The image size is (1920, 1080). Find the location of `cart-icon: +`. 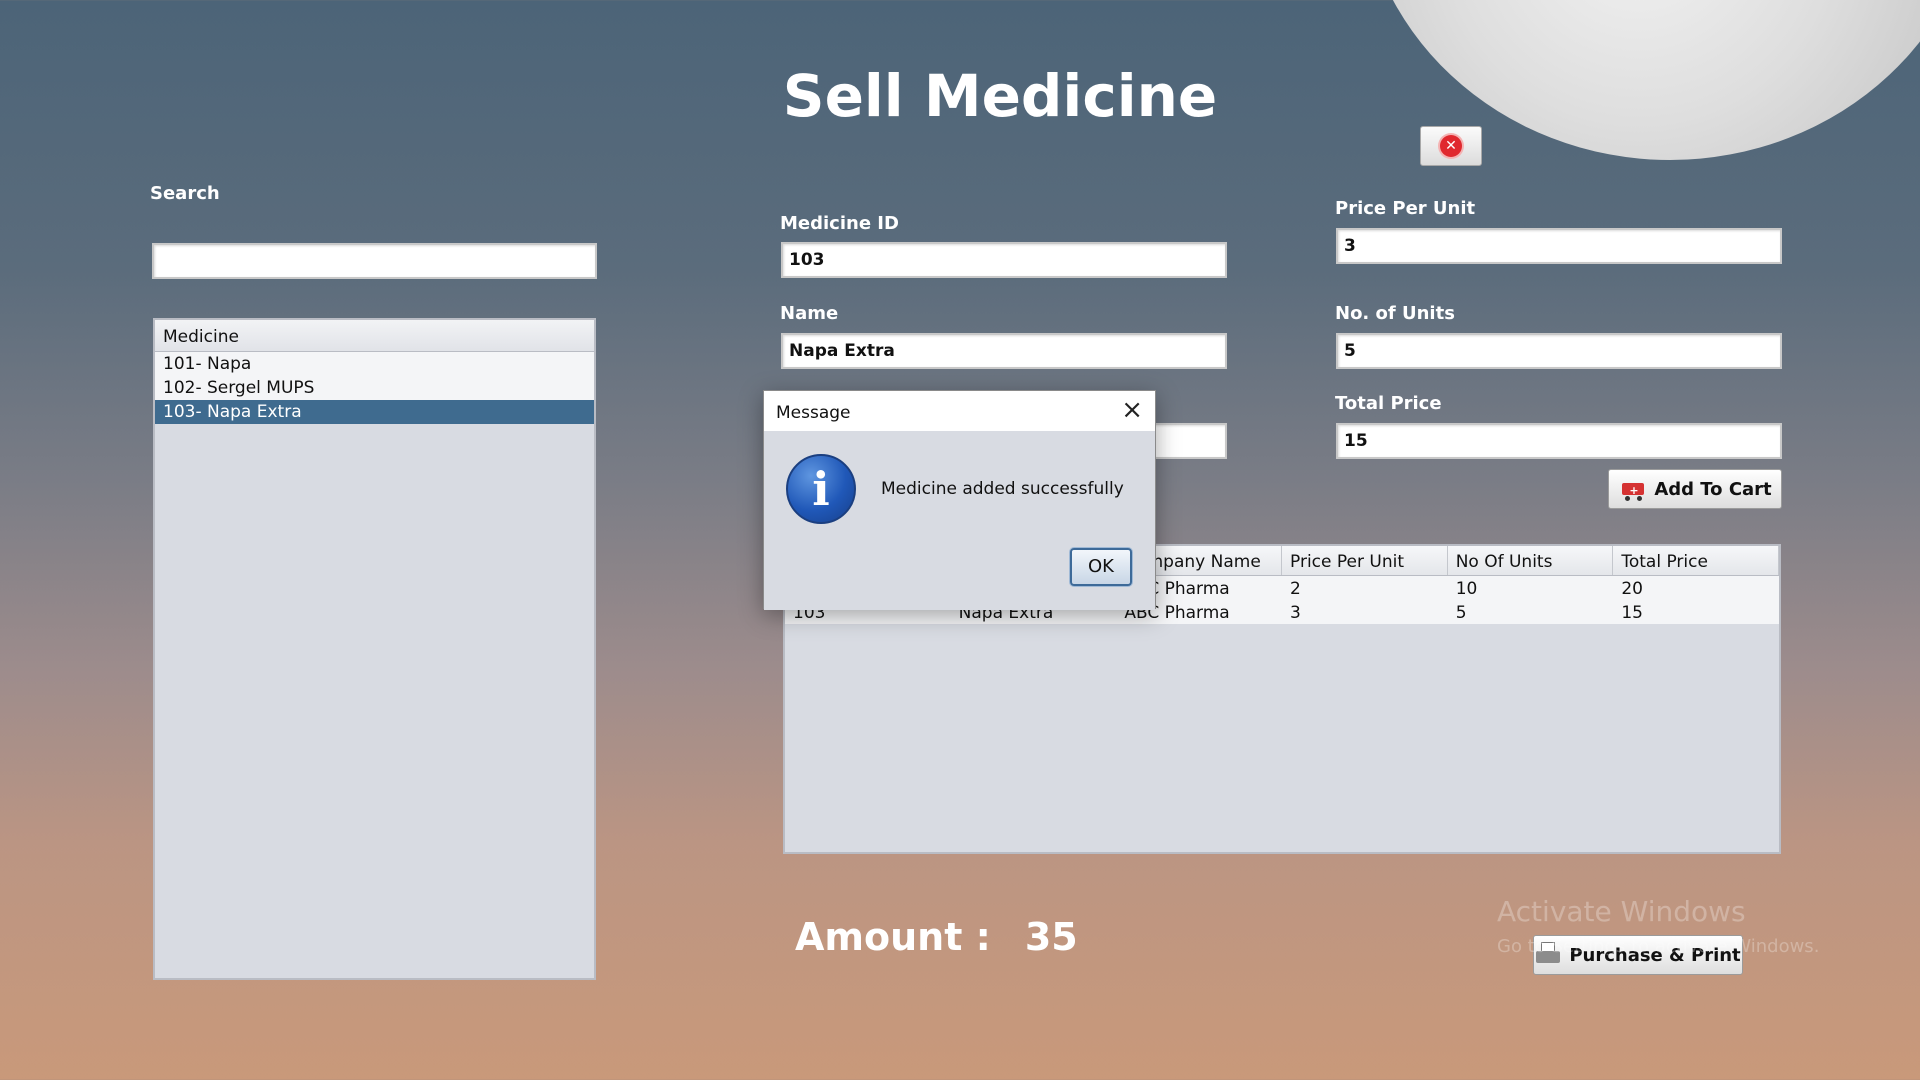

cart-icon: + is located at coordinates (1632, 489).